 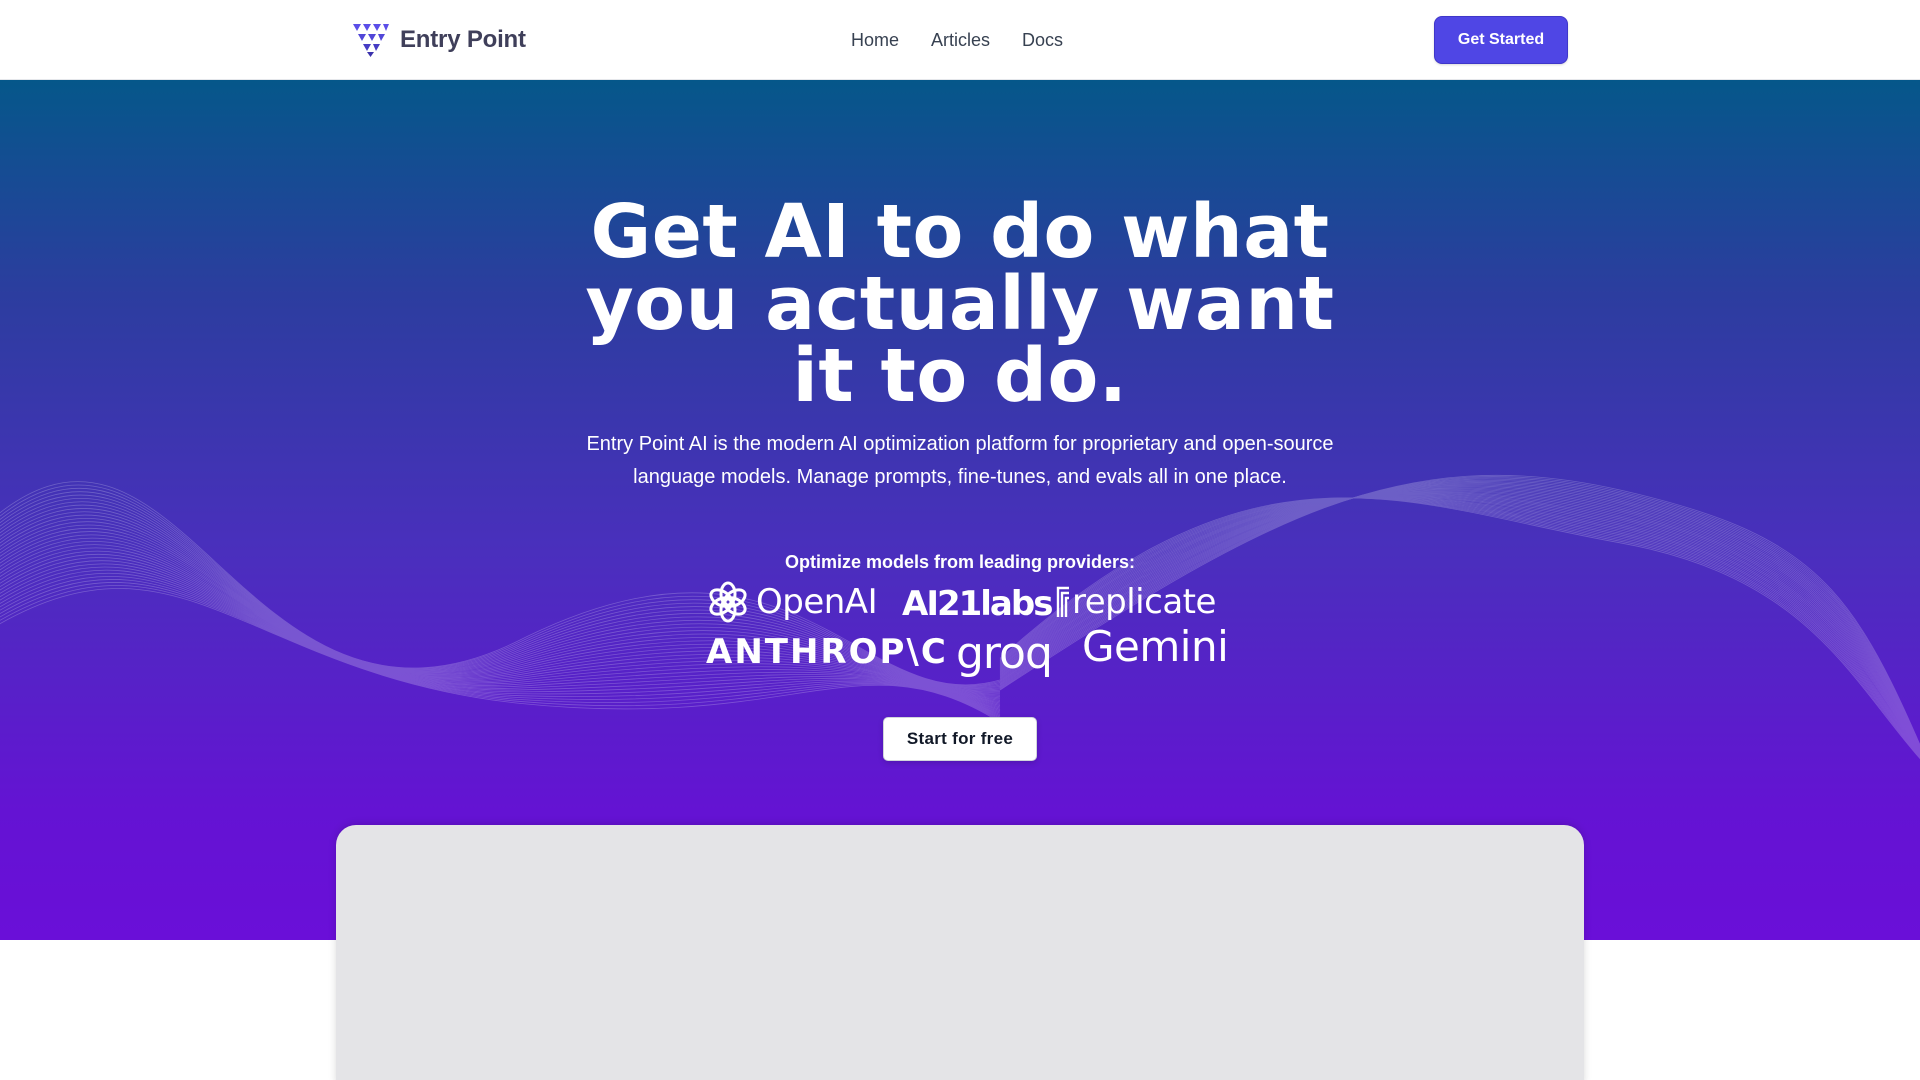 I want to click on nav-link-articles: Articles, so click(x=960, y=40).